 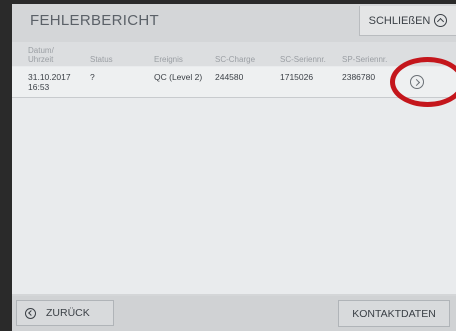 I want to click on column-header-sc-seriennr: SC-Seriennr., so click(x=303, y=59).